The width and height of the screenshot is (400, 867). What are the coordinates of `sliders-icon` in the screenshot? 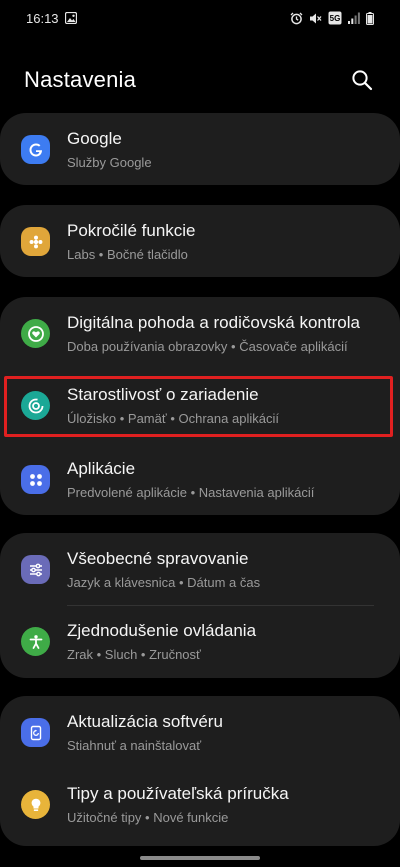 It's located at (35, 569).